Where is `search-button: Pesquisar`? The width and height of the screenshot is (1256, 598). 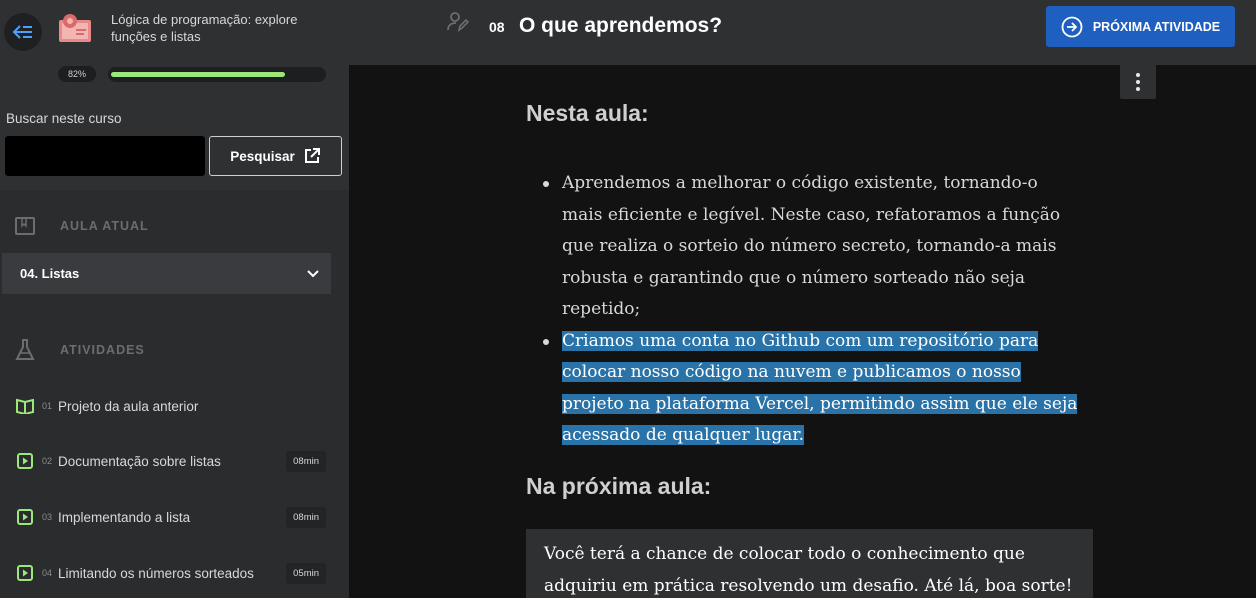 search-button: Pesquisar is located at coordinates (275, 156).